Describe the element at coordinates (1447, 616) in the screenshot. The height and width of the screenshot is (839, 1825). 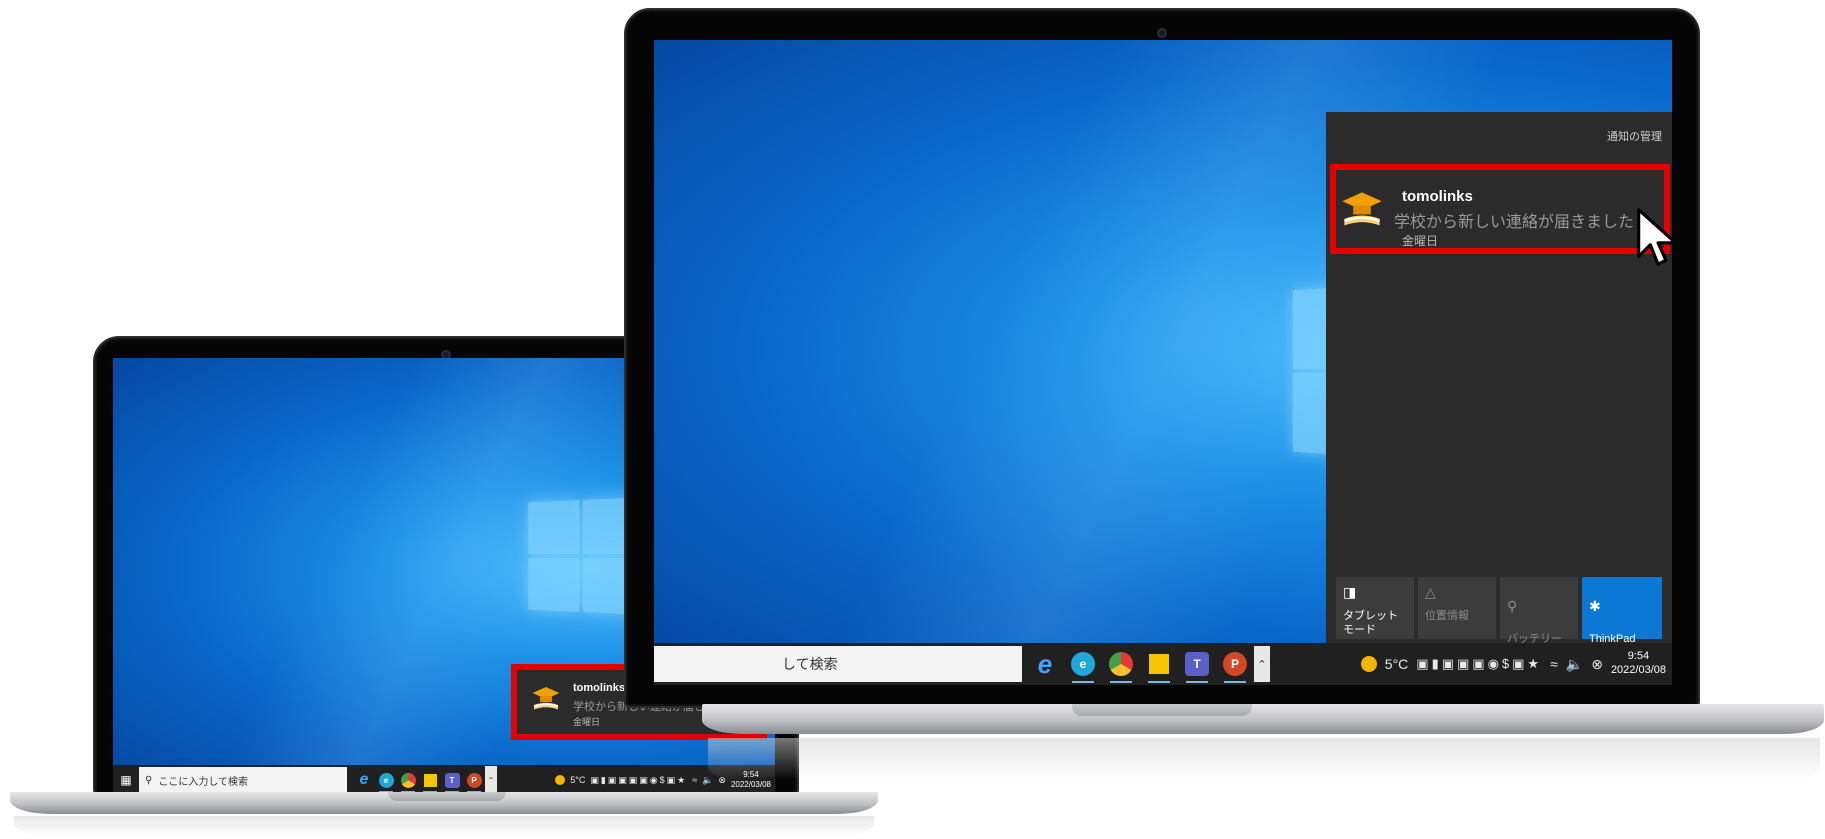
I see `quick-action-label: 位置情報` at that location.